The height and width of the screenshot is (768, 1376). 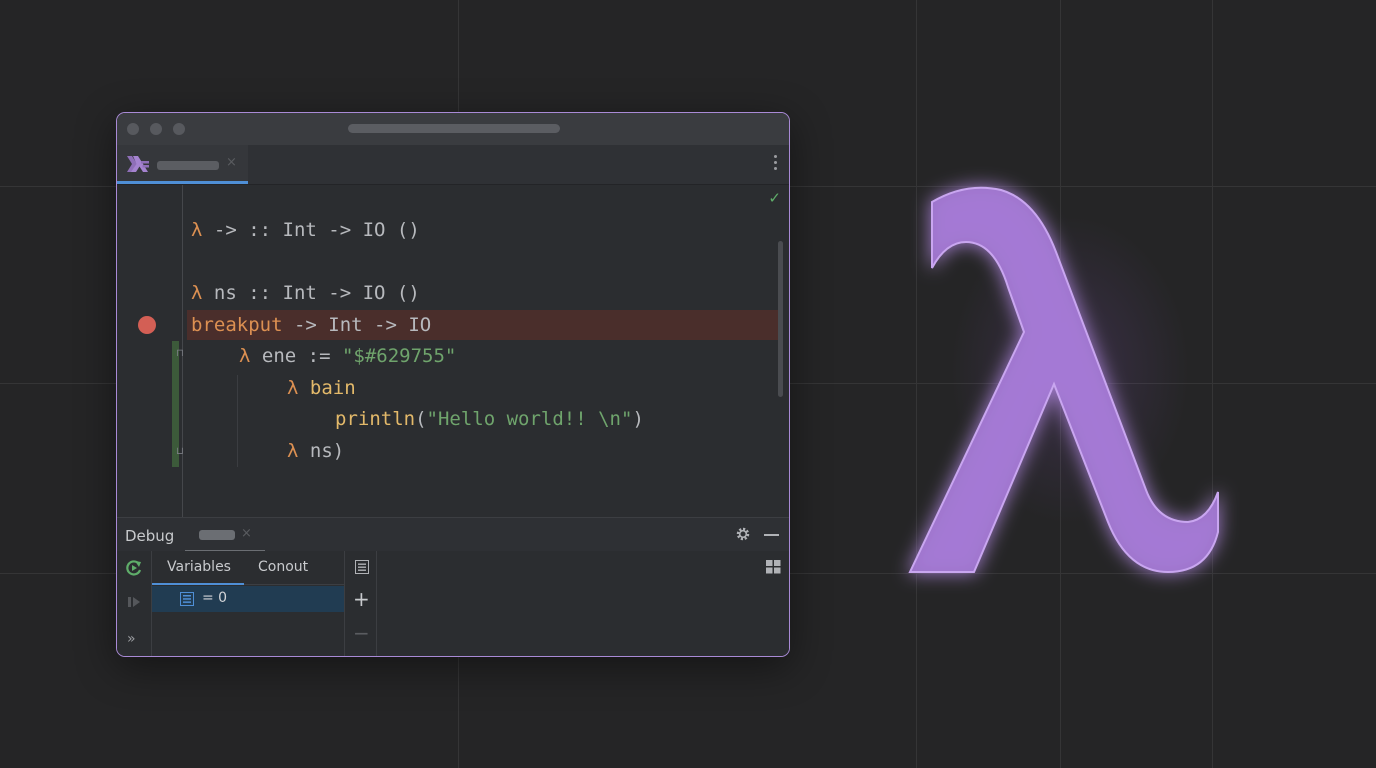 What do you see at coordinates (362, 567) in the screenshot?
I see `list-icon` at bounding box center [362, 567].